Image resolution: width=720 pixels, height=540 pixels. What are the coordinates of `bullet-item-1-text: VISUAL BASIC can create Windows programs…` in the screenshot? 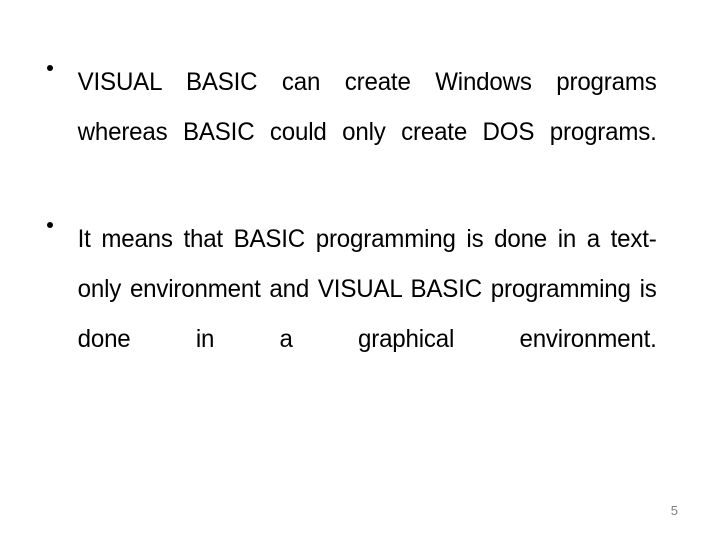 It's located at (367, 107).